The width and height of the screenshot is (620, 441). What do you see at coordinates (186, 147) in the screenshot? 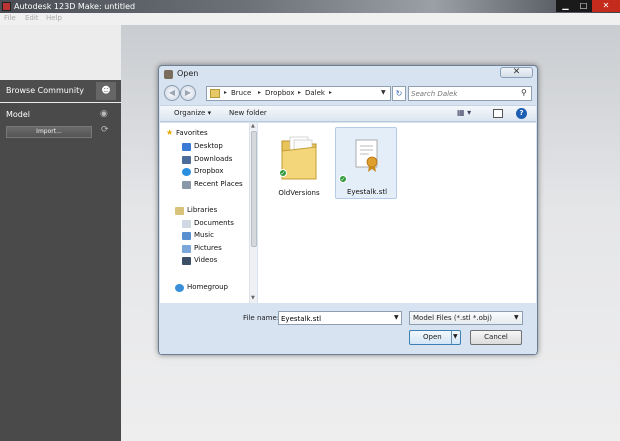
I see `desktop-icon` at bounding box center [186, 147].